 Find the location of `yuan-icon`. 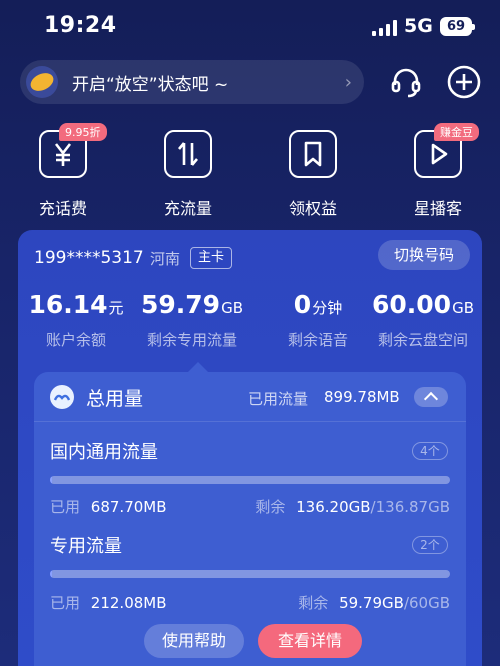

yuan-icon is located at coordinates (63, 154).